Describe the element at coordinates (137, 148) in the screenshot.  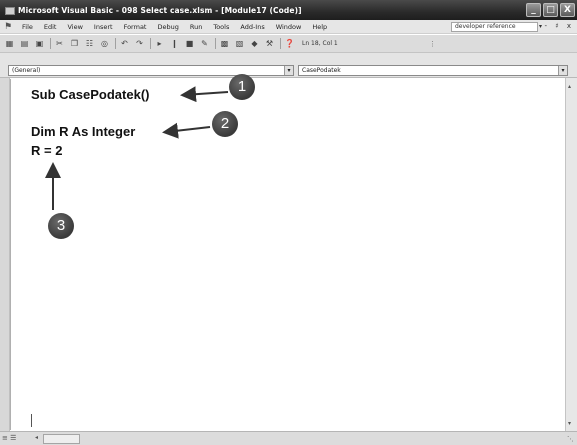
I see `callout-arrows` at that location.